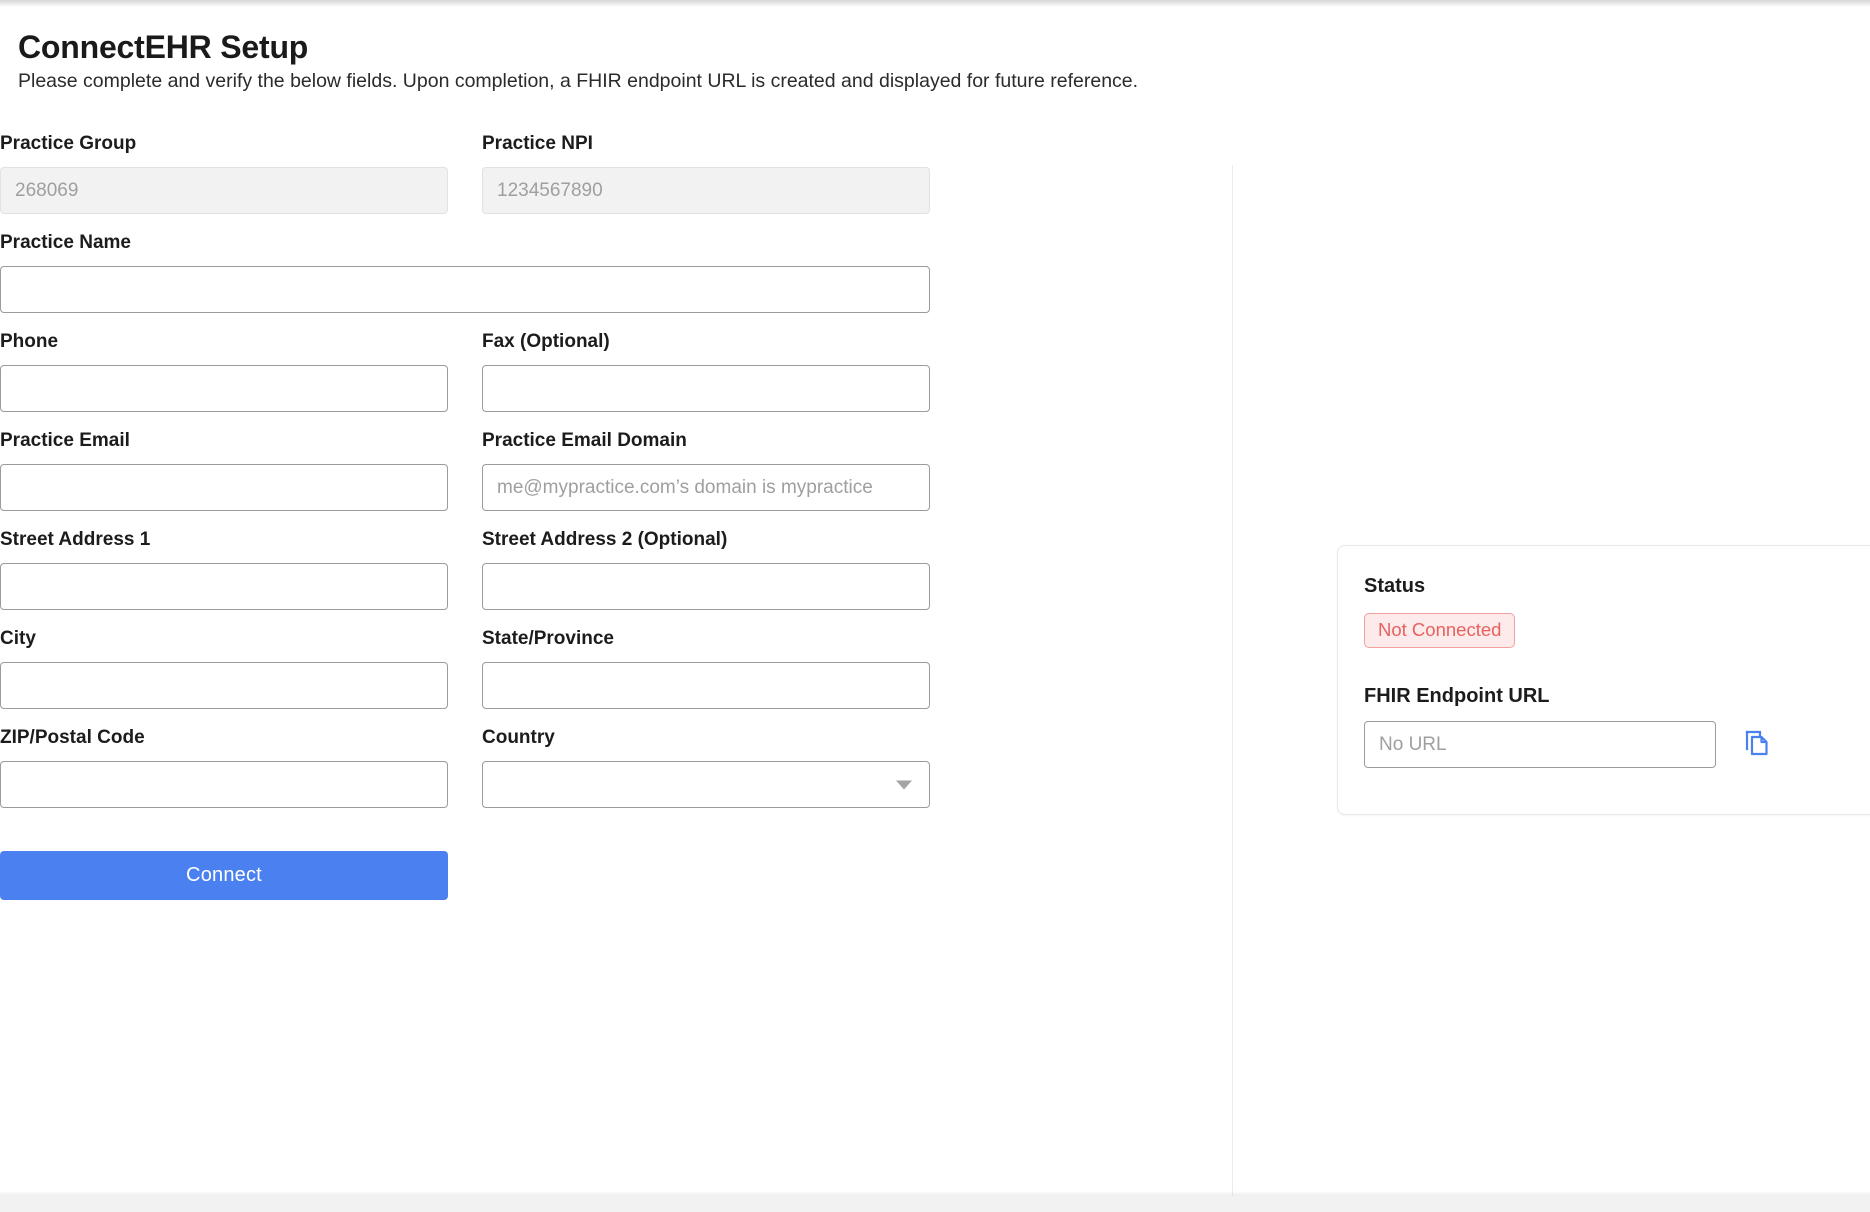 Image resolution: width=1870 pixels, height=1212 pixels. Describe the element at coordinates (706, 685) in the screenshot. I see `state-province-input` at that location.